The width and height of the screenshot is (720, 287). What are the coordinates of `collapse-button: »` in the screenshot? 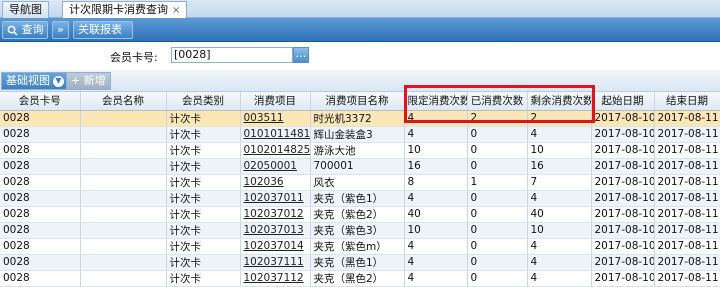 It's located at (60, 30).